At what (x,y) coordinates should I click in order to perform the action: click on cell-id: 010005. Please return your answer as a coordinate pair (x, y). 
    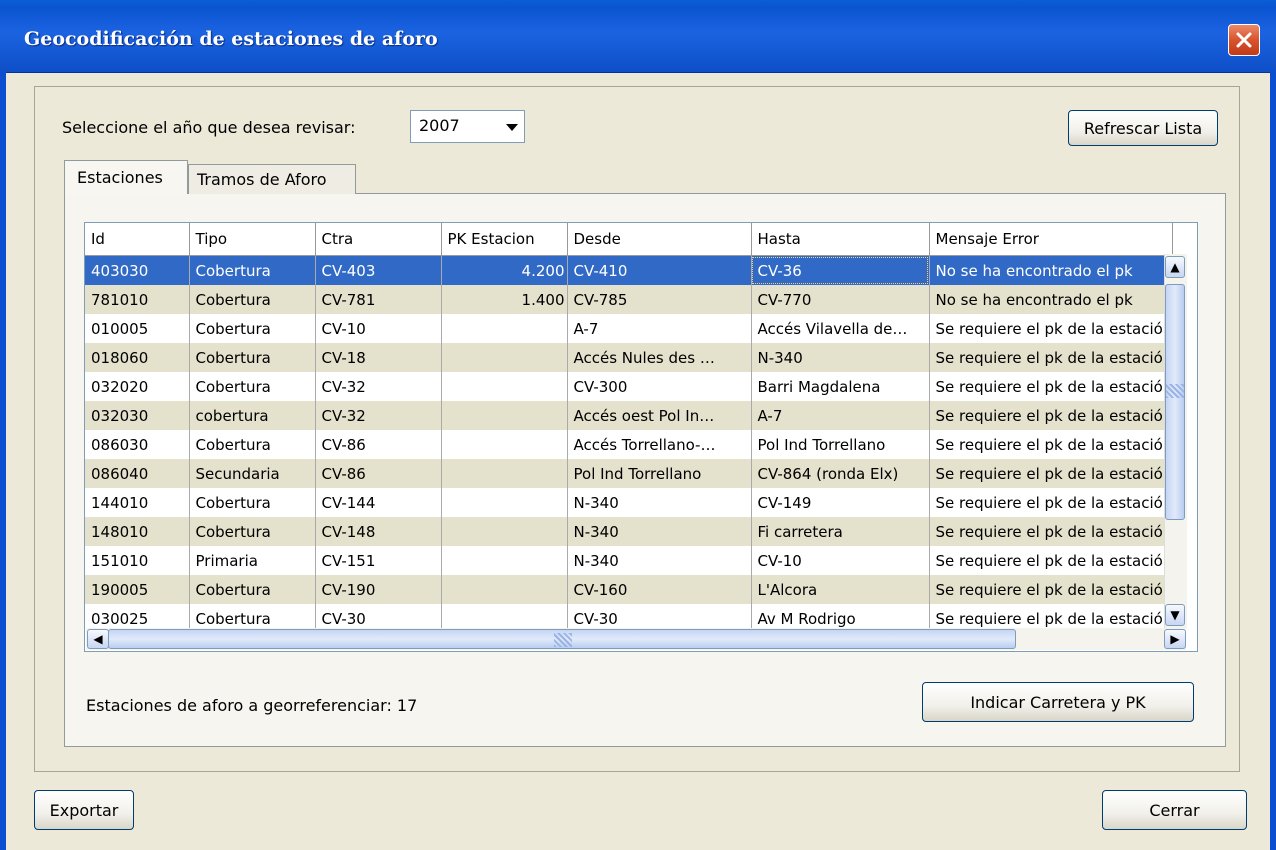
    Looking at the image, I should click on (137, 328).